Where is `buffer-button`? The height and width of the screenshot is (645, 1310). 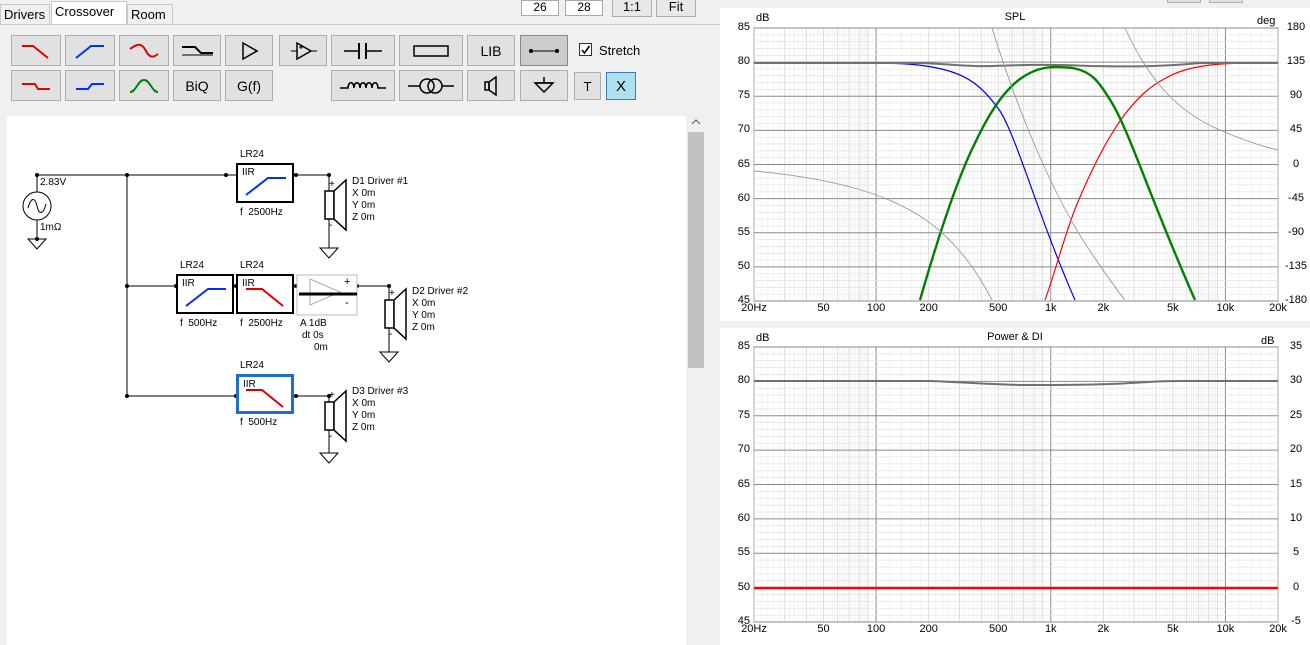
buffer-button is located at coordinates (249, 50).